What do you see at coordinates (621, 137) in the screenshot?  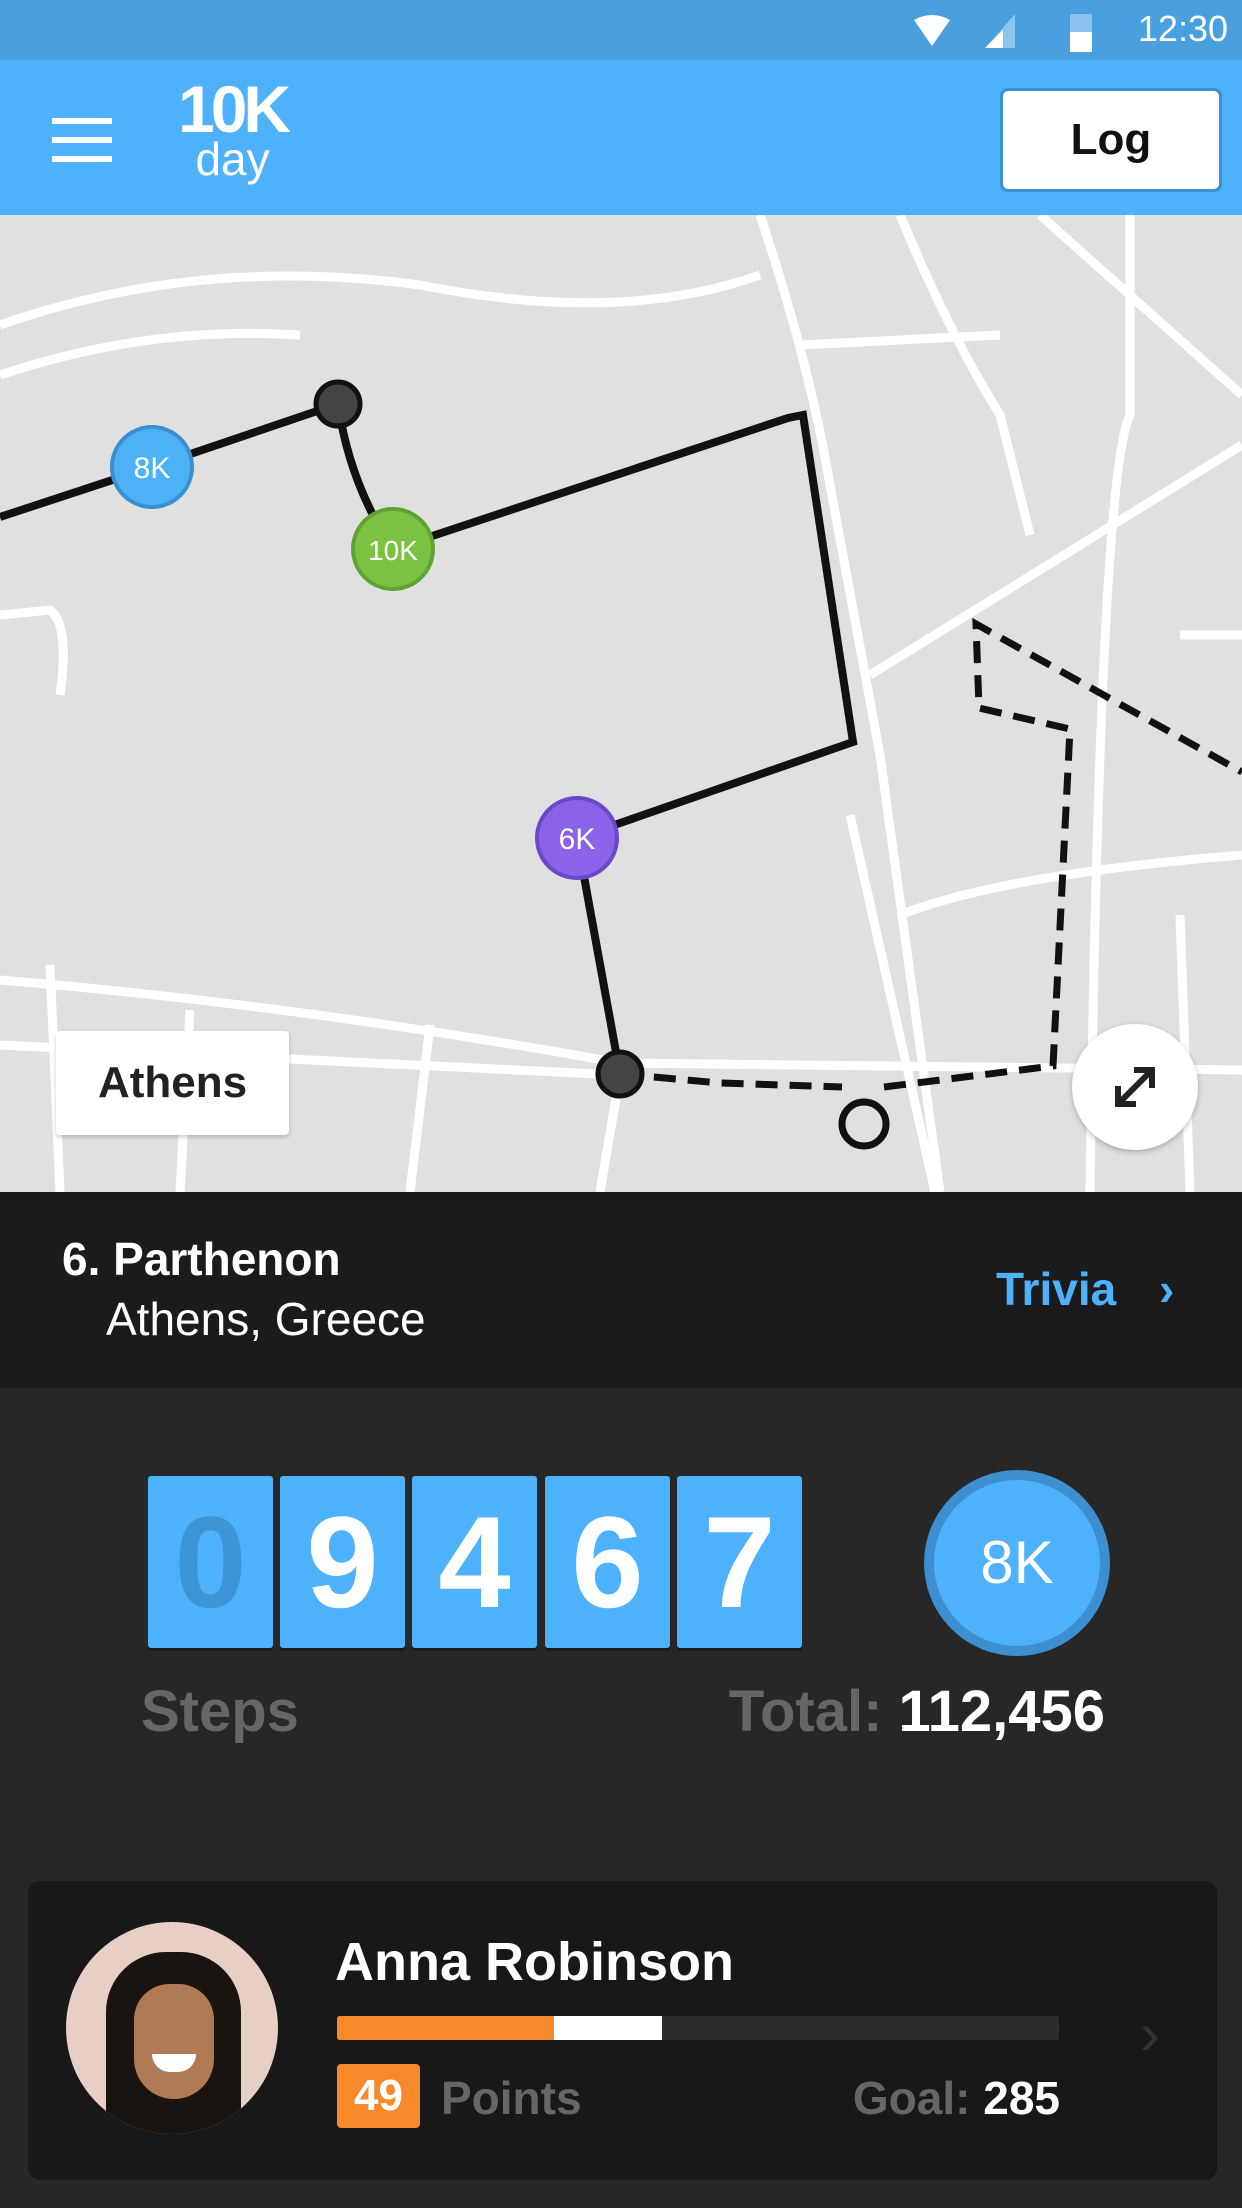 I see `app-bar: 10K day Log` at bounding box center [621, 137].